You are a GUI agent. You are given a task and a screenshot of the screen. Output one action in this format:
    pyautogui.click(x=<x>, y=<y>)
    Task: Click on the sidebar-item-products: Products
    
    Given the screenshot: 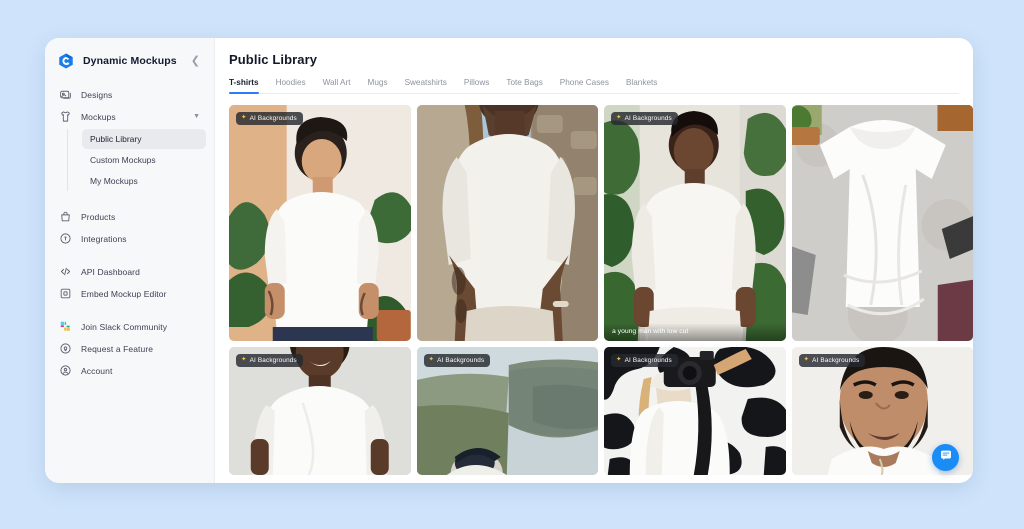 What is the action you would take?
    pyautogui.click(x=129, y=216)
    